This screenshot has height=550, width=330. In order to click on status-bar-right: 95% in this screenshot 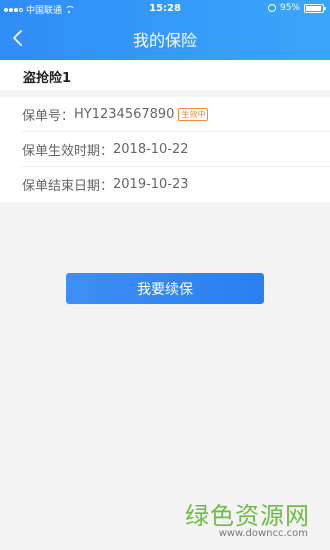, I will do `click(296, 8)`.